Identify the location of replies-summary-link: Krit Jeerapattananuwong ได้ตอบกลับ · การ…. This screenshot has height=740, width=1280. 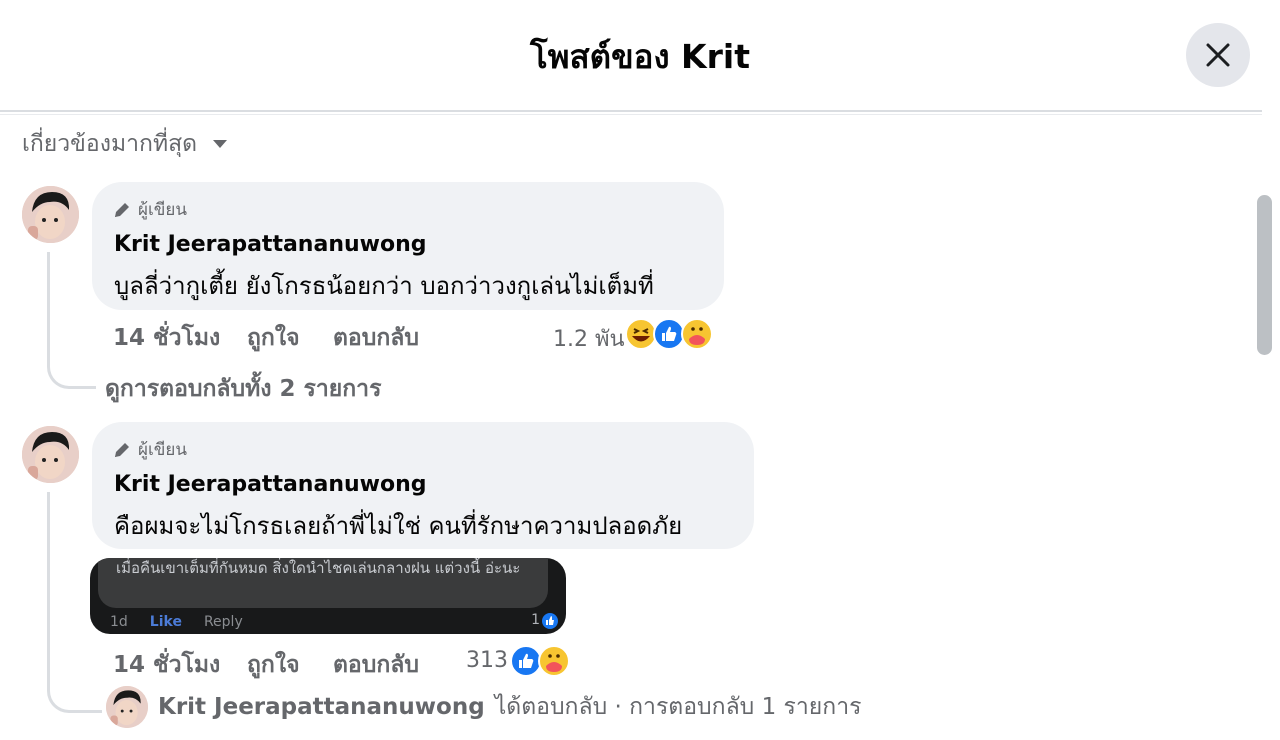
(483, 707).